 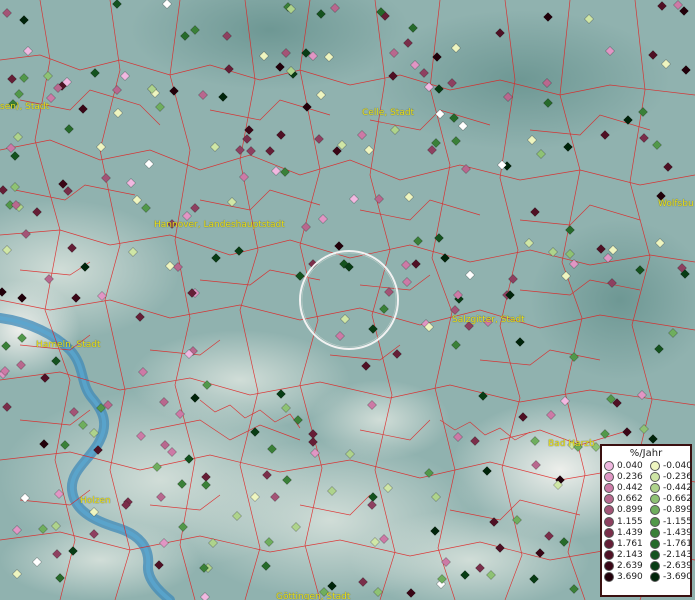 I want to click on legend-label: -2.143, so click(x=678, y=555).